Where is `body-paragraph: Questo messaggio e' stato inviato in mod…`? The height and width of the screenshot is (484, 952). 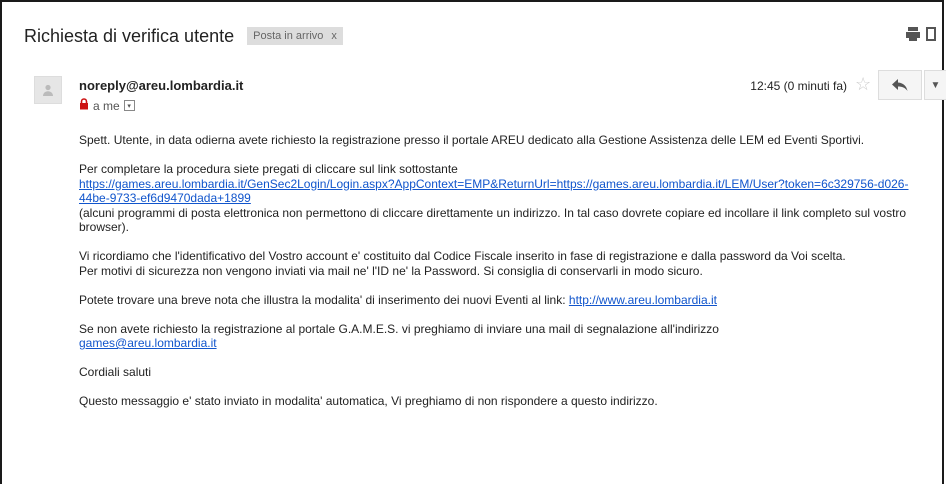
body-paragraph: Questo messaggio e' stato inviato in mod… is located at coordinates (368, 401).